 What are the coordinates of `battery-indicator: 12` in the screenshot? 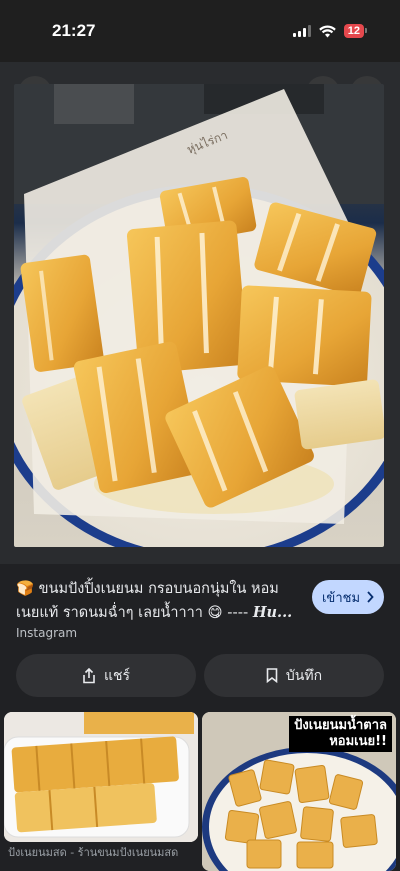 It's located at (355, 31).